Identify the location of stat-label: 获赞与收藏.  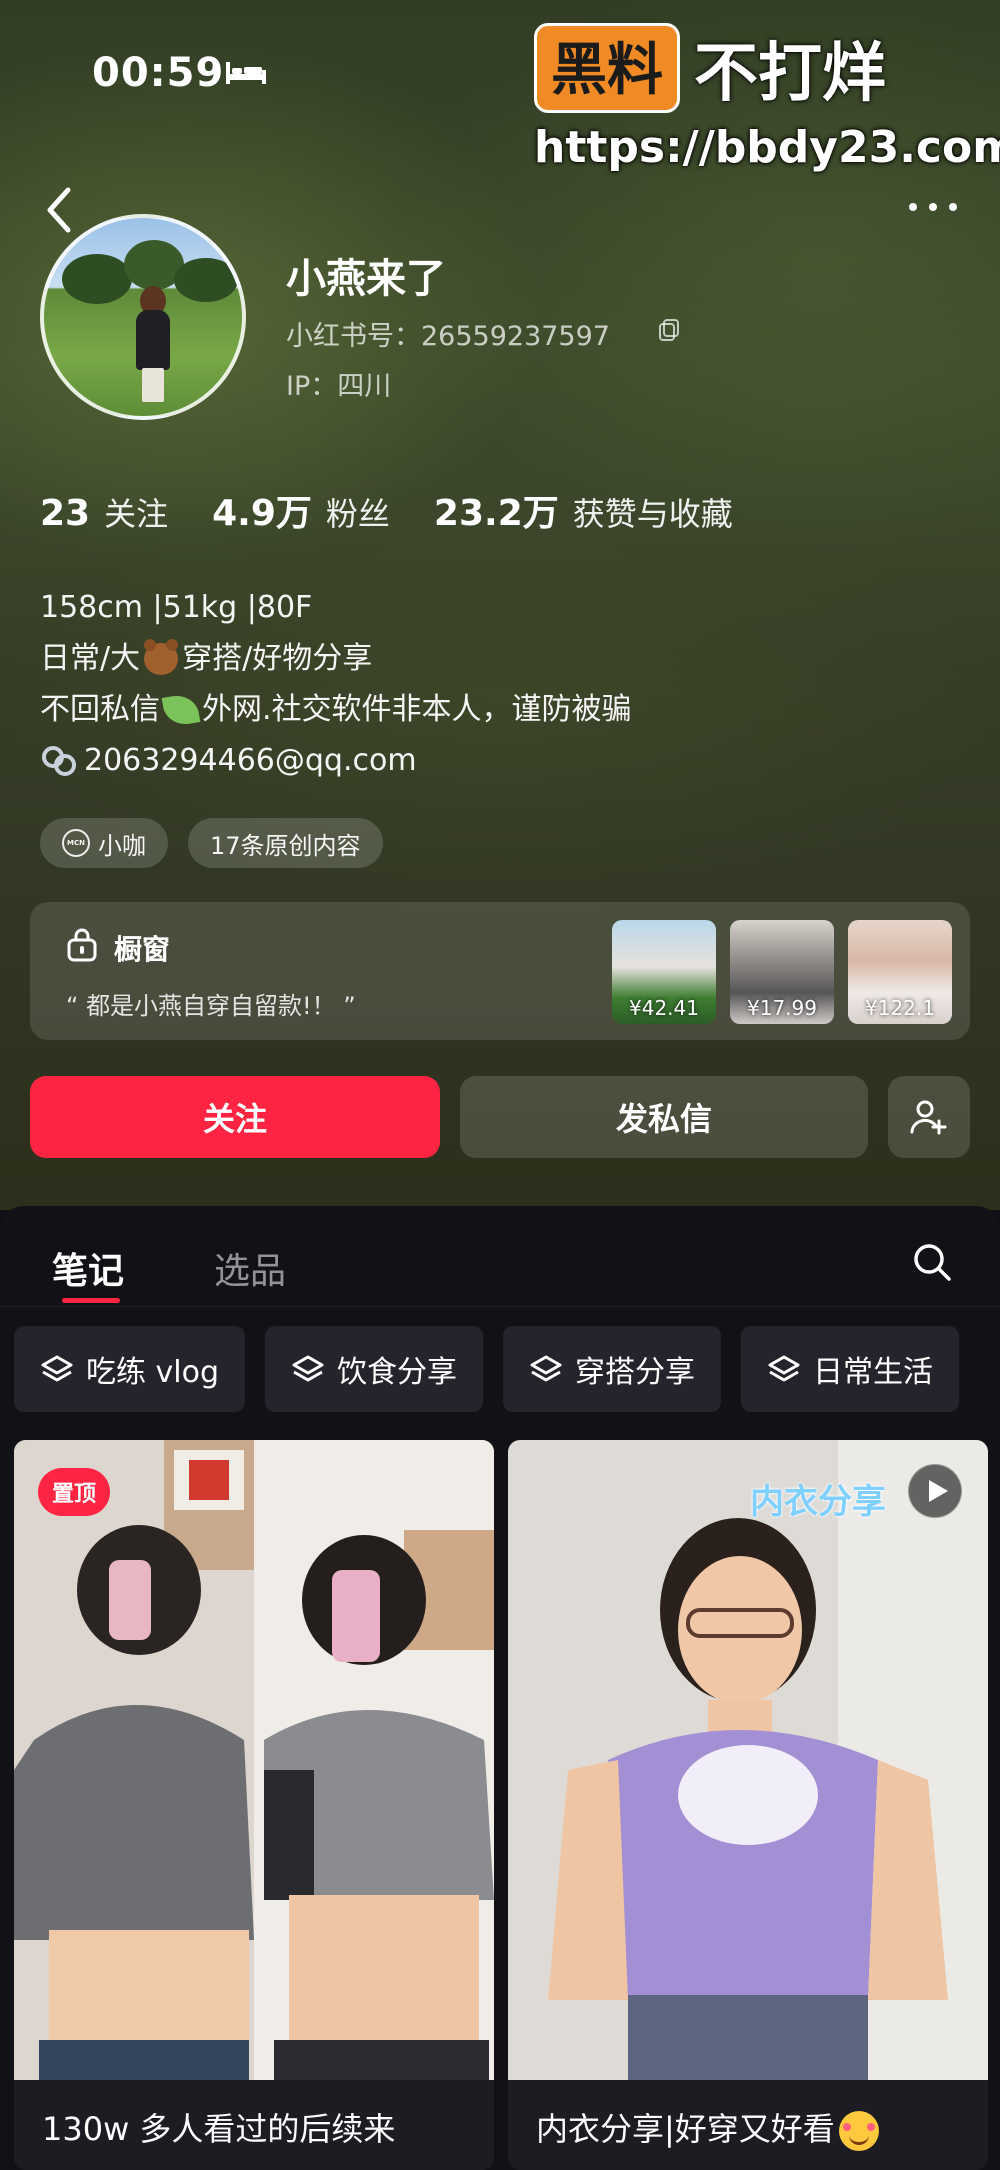
(652, 514).